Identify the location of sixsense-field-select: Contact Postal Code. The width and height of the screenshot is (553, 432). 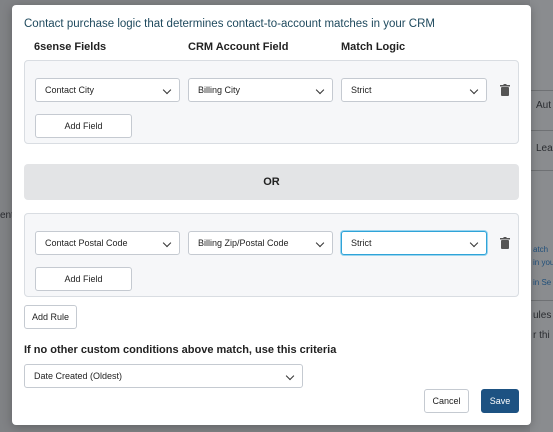
(107, 243).